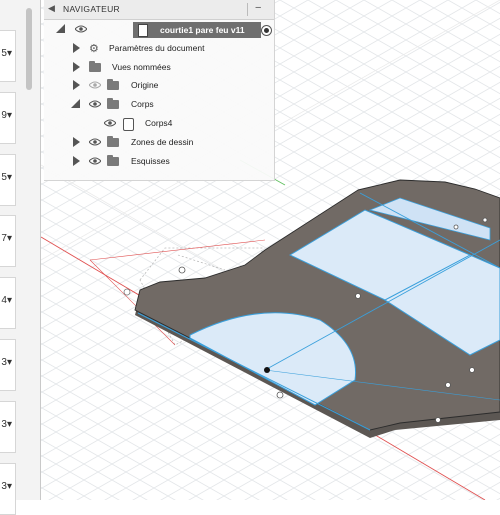 This screenshot has width=500, height=515. Describe the element at coordinates (128, 124) in the screenshot. I see `body-icon` at that location.